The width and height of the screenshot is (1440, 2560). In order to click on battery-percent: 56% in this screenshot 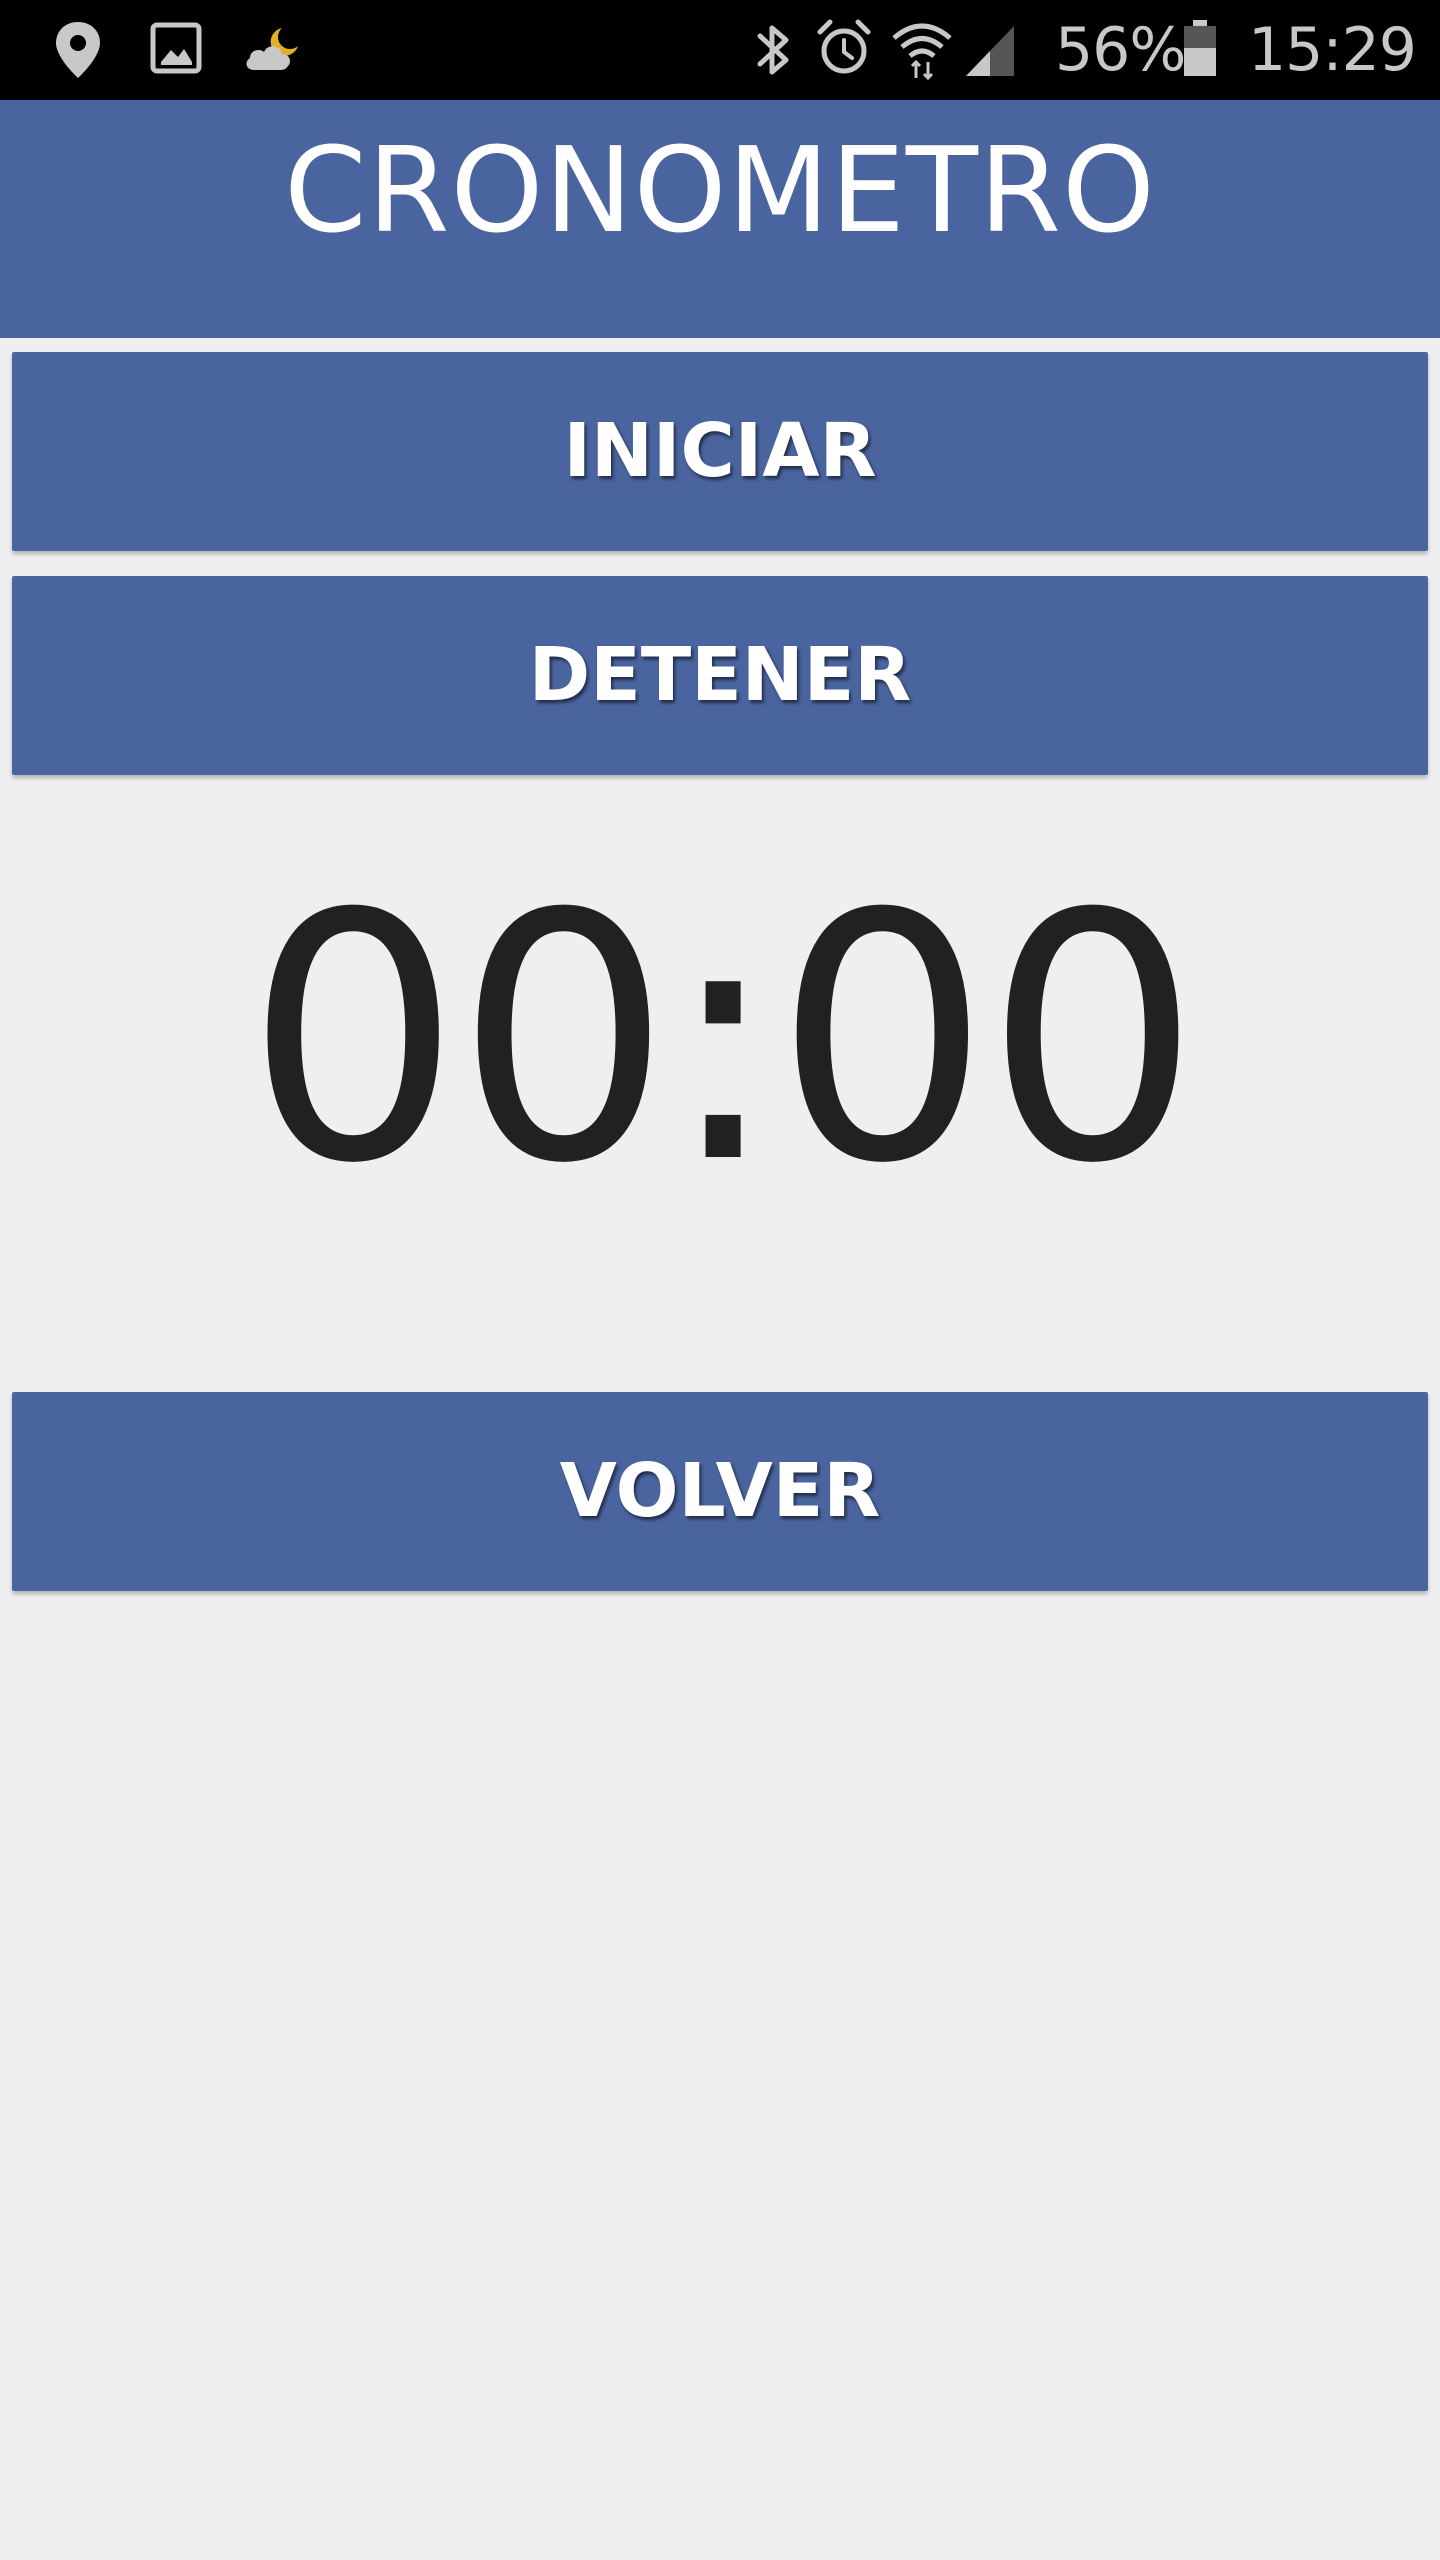, I will do `click(1120, 50)`.